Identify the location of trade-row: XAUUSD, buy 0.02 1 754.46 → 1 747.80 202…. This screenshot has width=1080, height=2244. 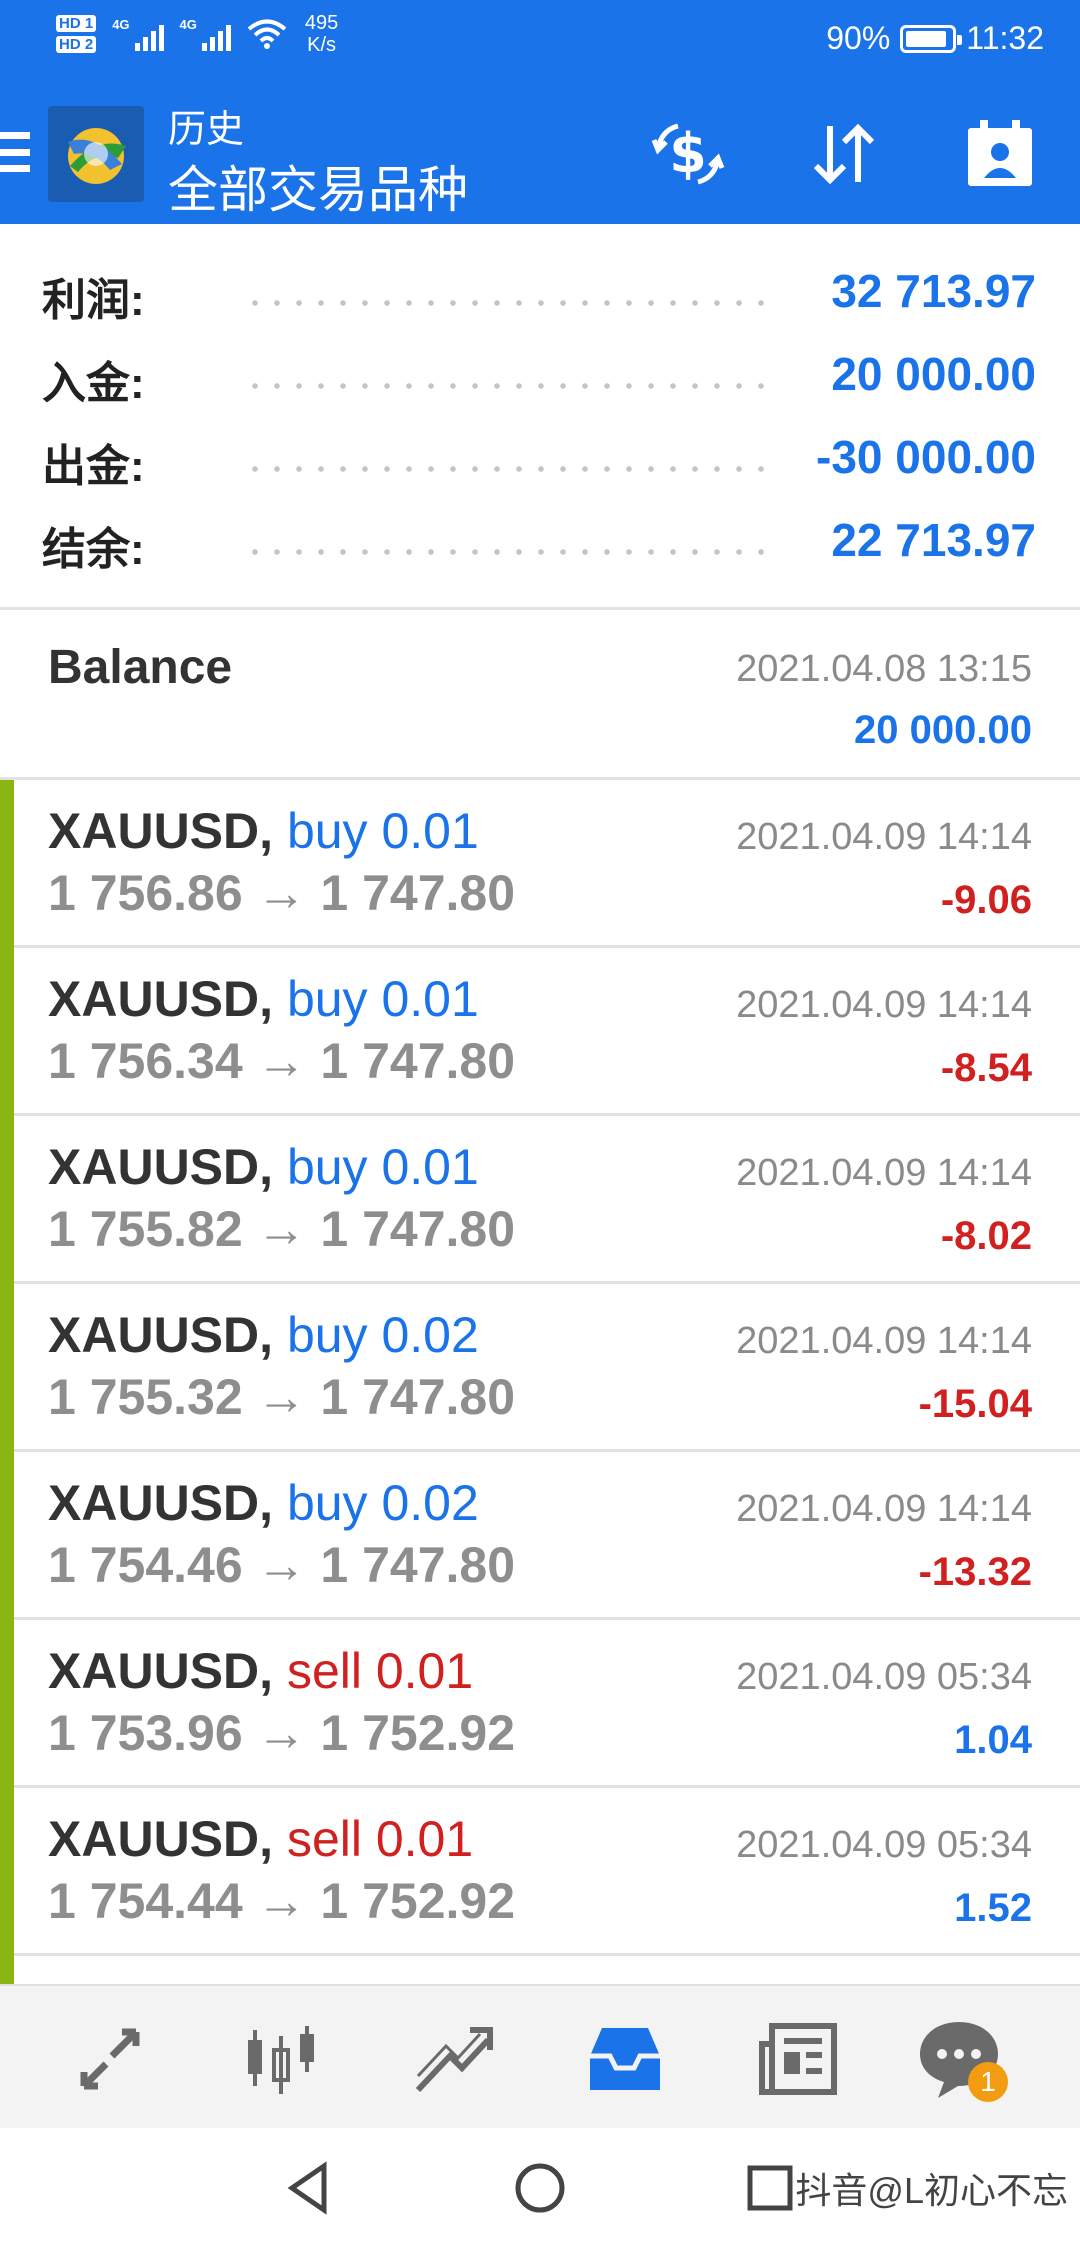
(540, 1536).